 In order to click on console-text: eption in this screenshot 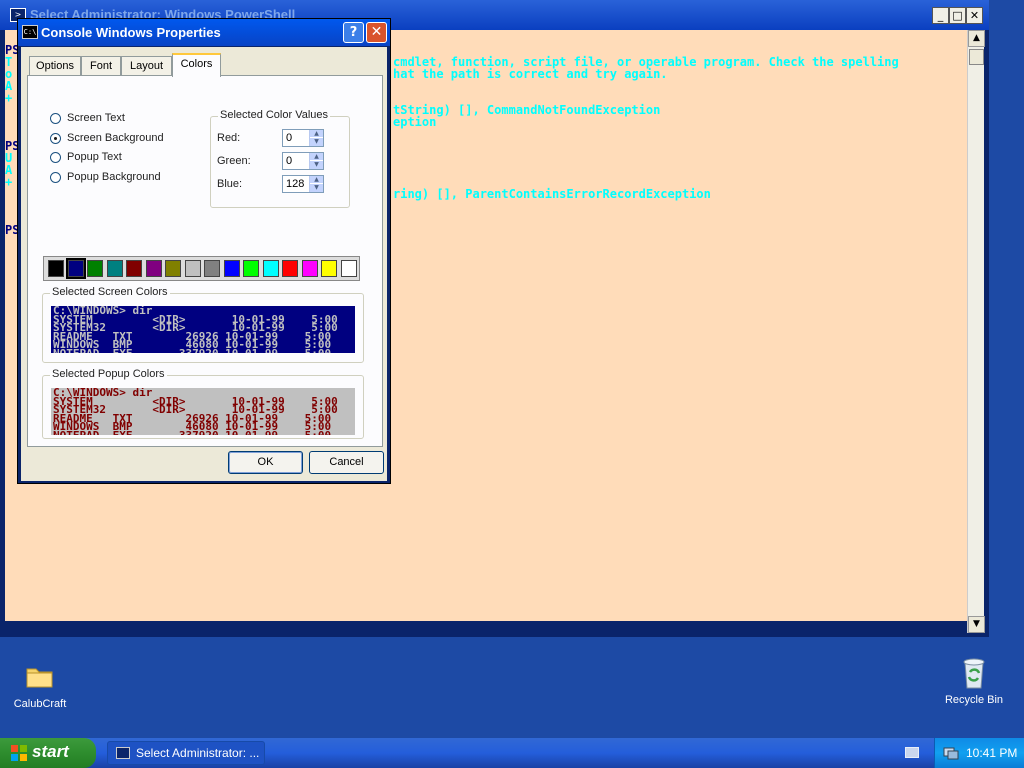, I will do `click(415, 122)`.